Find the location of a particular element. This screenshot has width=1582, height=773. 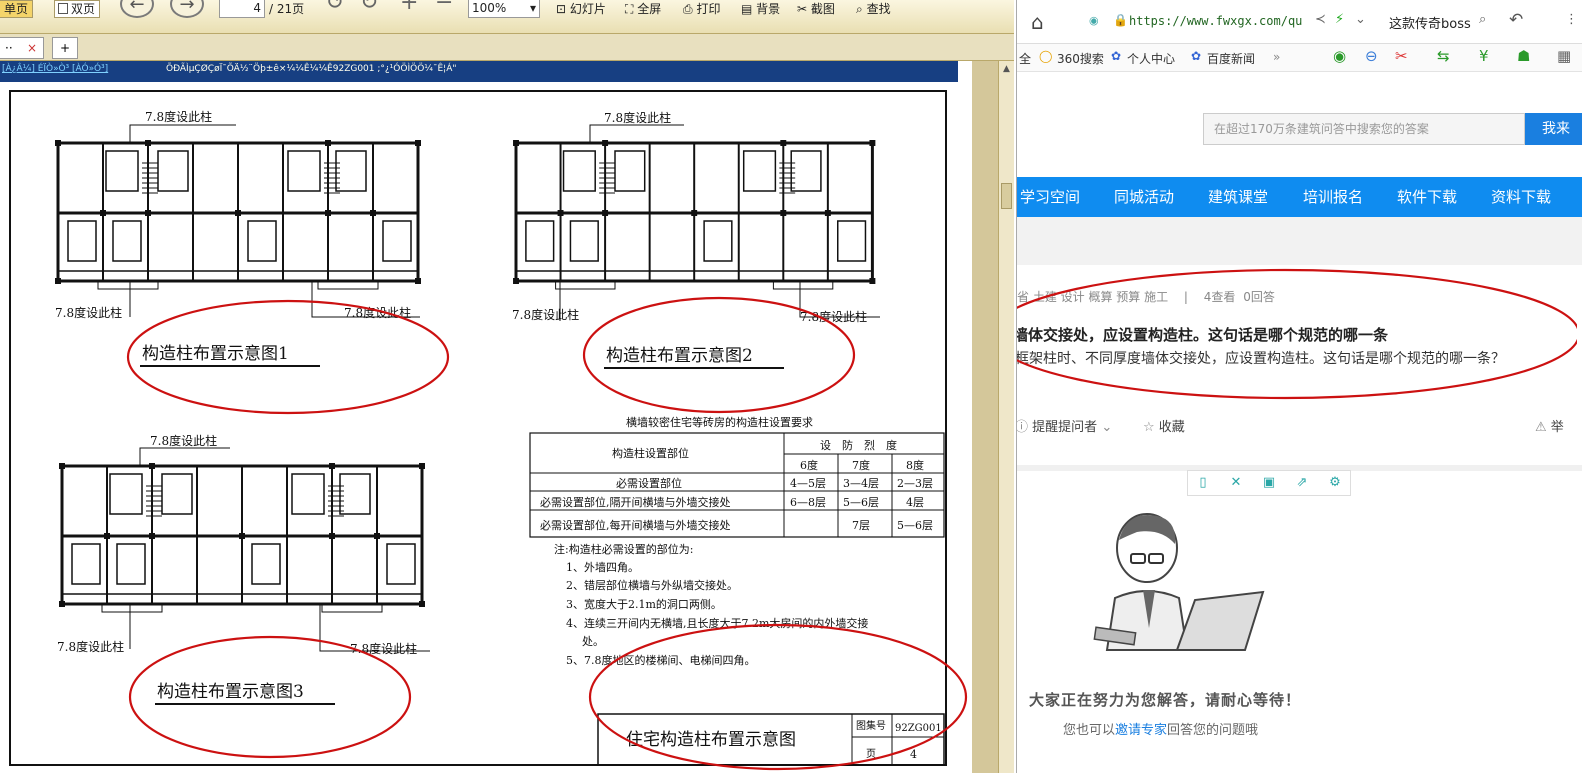

money-icon: ¥ is located at coordinates (1484, 56).